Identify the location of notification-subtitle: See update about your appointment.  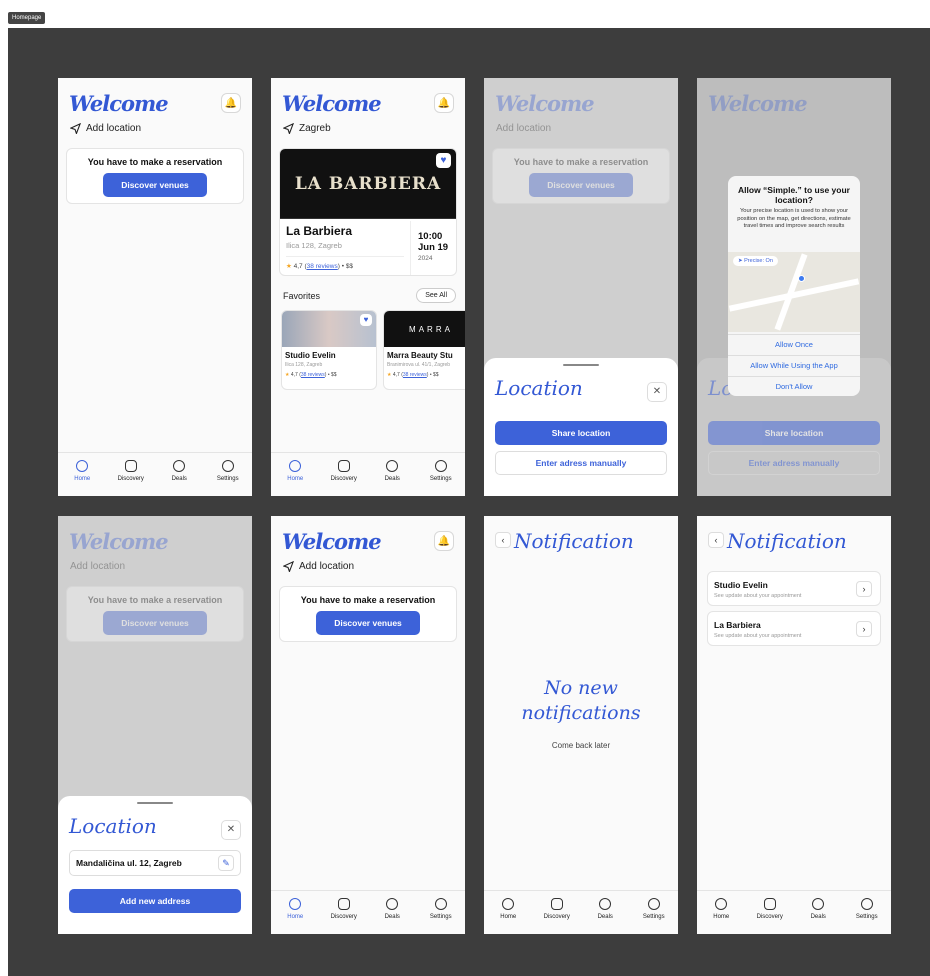
(758, 596).